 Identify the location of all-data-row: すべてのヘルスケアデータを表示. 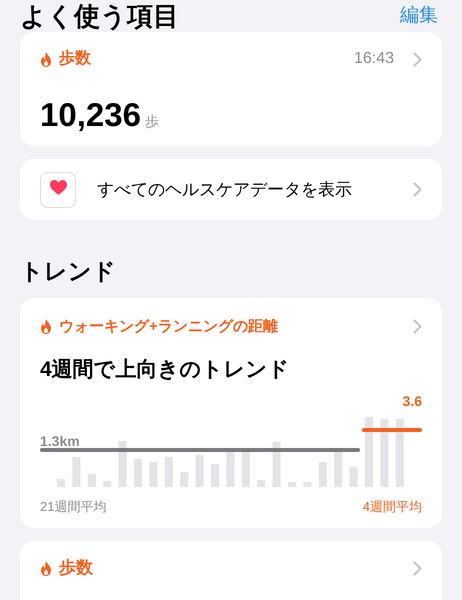
(231, 189).